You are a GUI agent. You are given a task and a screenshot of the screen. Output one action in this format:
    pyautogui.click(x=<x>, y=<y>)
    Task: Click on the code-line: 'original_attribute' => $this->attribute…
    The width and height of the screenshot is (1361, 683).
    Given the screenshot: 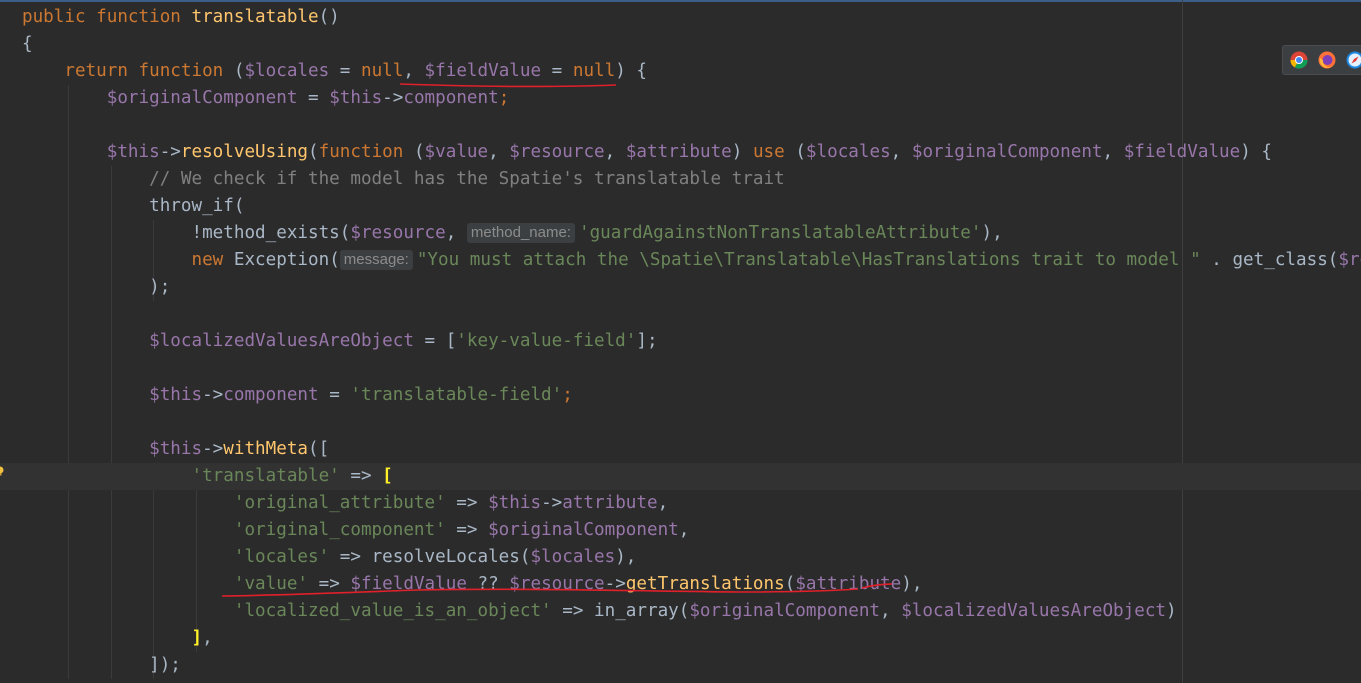 What is the action you would take?
    pyautogui.click(x=680, y=503)
    